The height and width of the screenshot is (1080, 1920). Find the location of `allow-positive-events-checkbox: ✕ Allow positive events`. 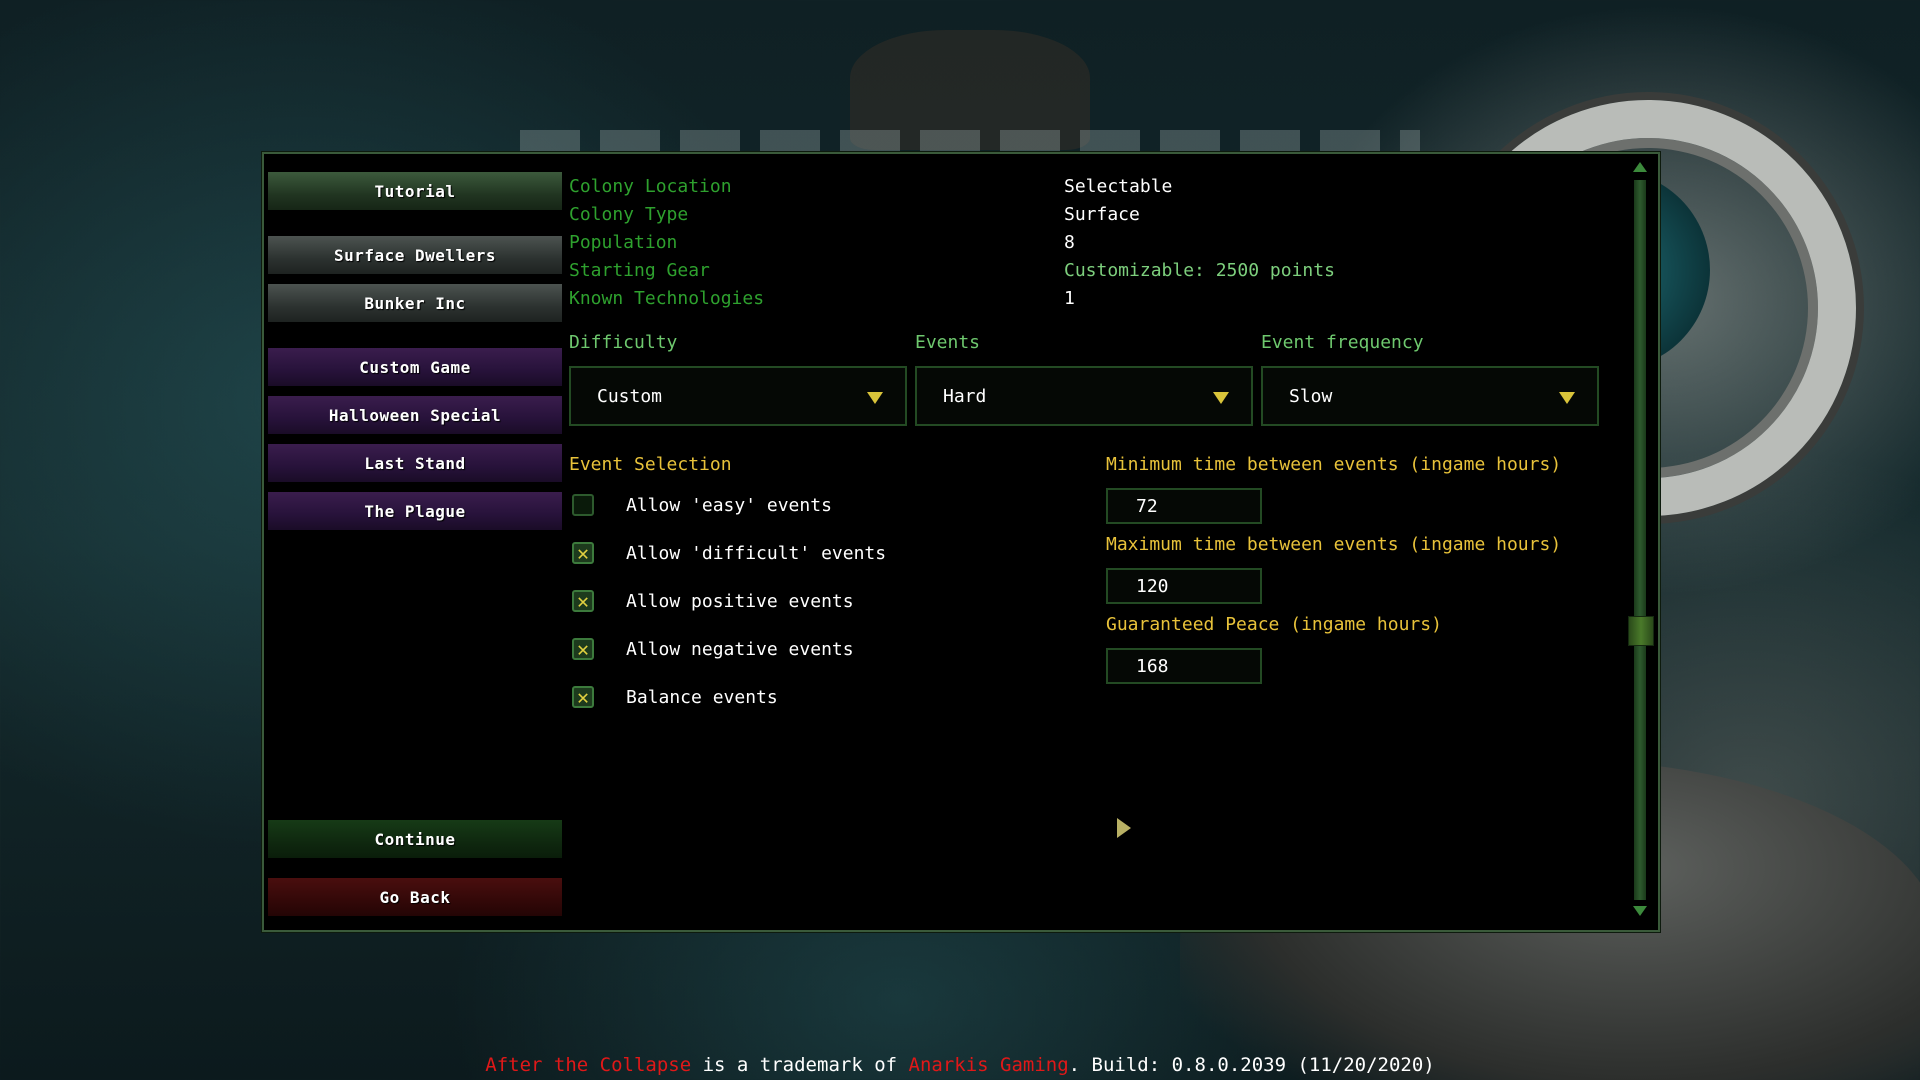

allow-positive-events-checkbox: ✕ Allow positive events is located at coordinates (713, 601).